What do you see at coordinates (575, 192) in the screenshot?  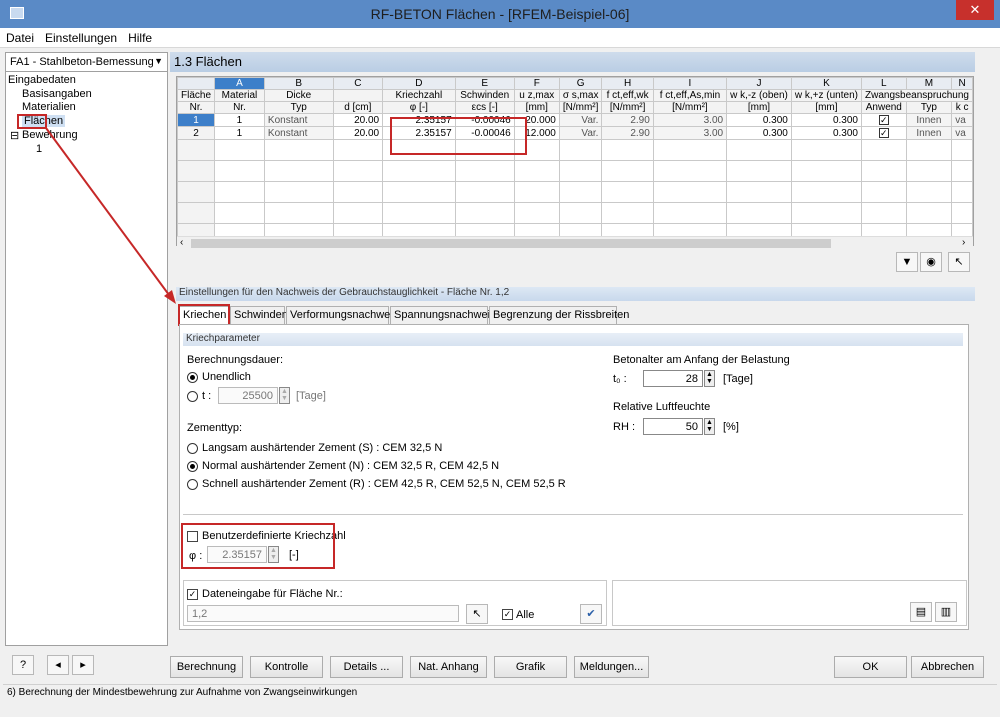 I see `table-row-empty` at bounding box center [575, 192].